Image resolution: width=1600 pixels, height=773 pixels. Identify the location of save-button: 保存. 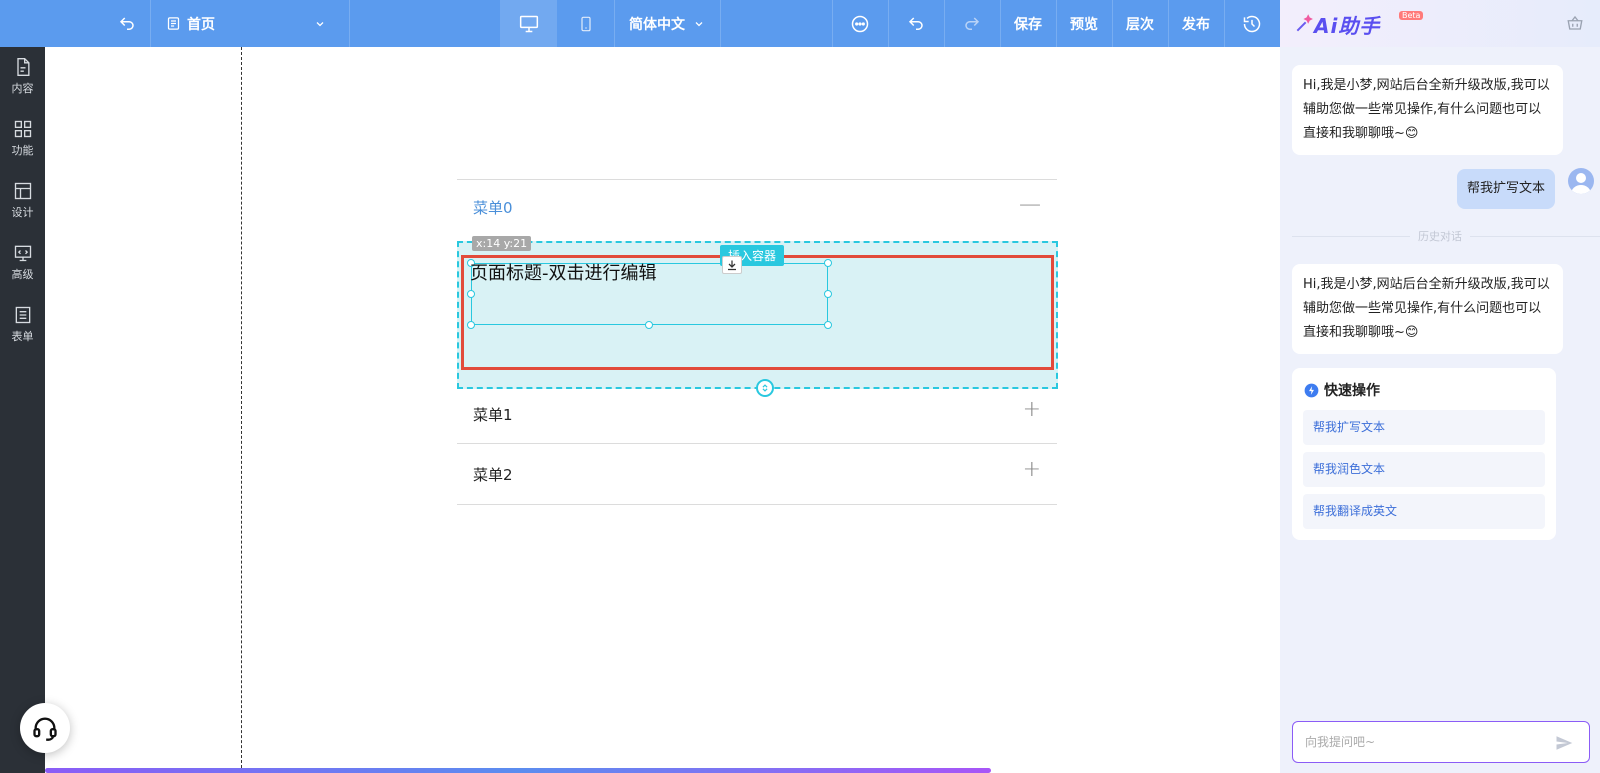
(1028, 23).